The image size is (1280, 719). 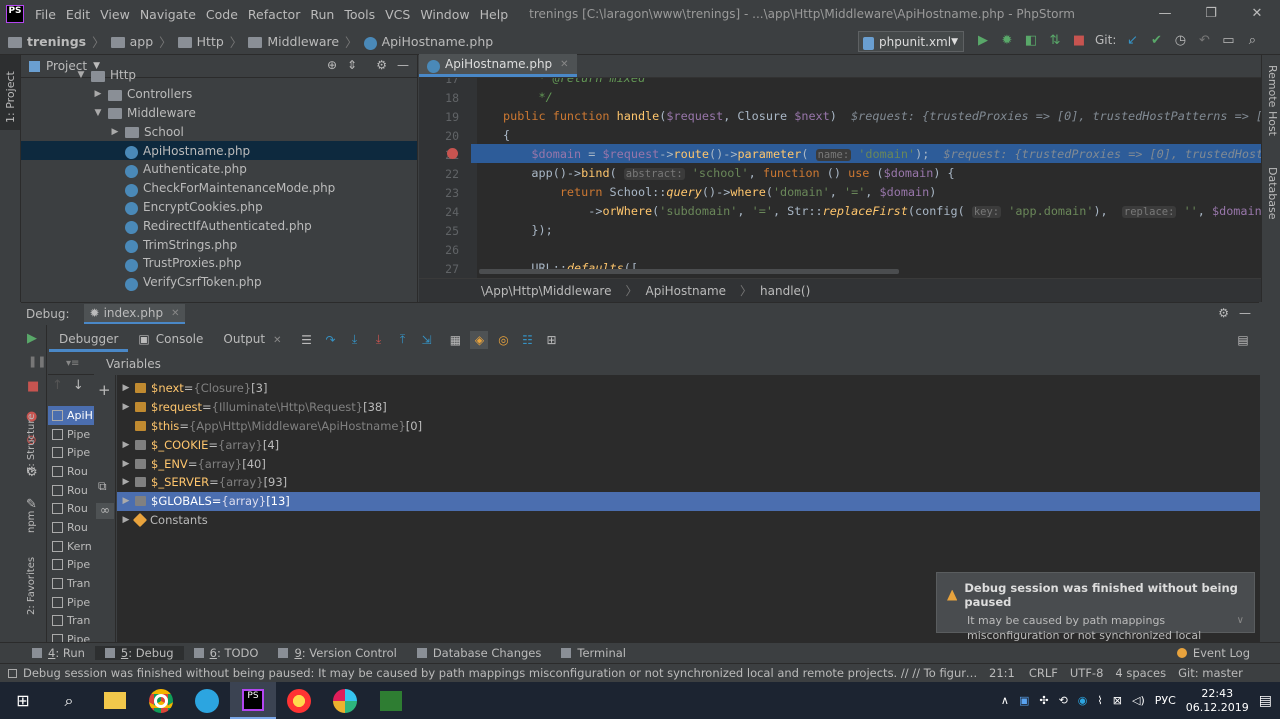 What do you see at coordinates (688, 501) in the screenshot?
I see `variable-row: ▶ $GLOBALS = {array} [13]` at bounding box center [688, 501].